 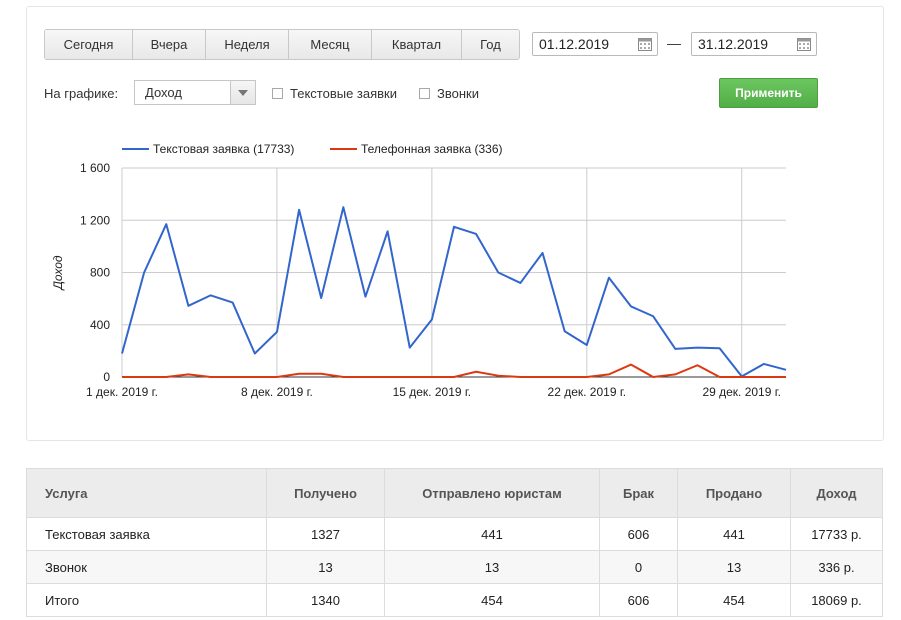 What do you see at coordinates (836, 600) in the screenshot?
I see `table-cell: 18069 р.` at bounding box center [836, 600].